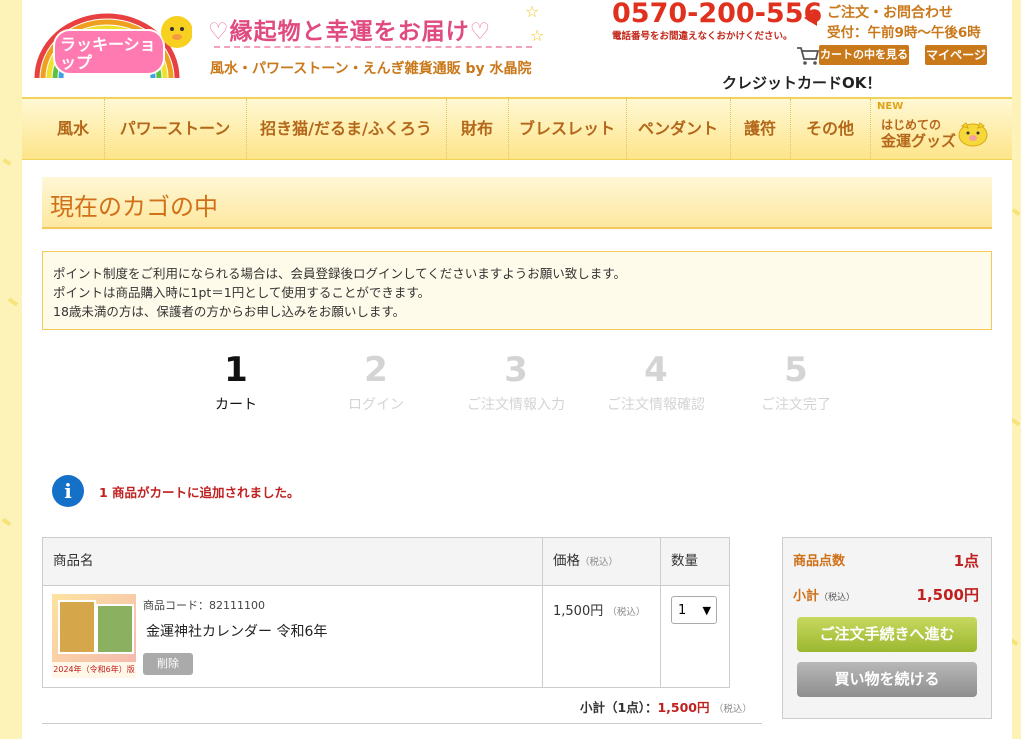  Describe the element at coordinates (371, 69) in the screenshot. I see `tagline-subtitle: 風水・パワーストーン・えんぎ雑貨通販 by 水晶院` at that location.